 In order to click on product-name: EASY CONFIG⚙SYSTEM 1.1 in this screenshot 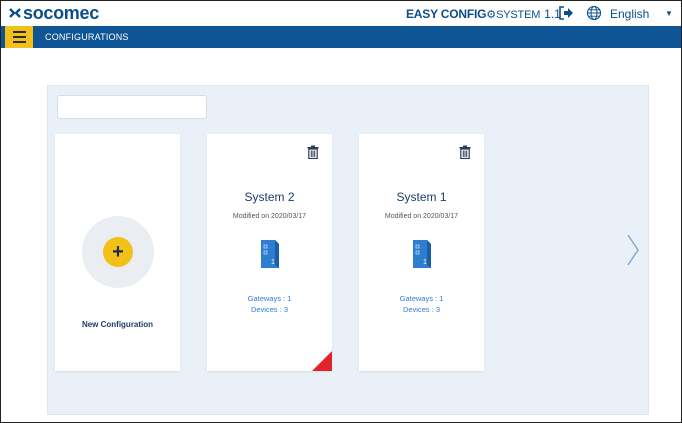, I will do `click(483, 14)`.